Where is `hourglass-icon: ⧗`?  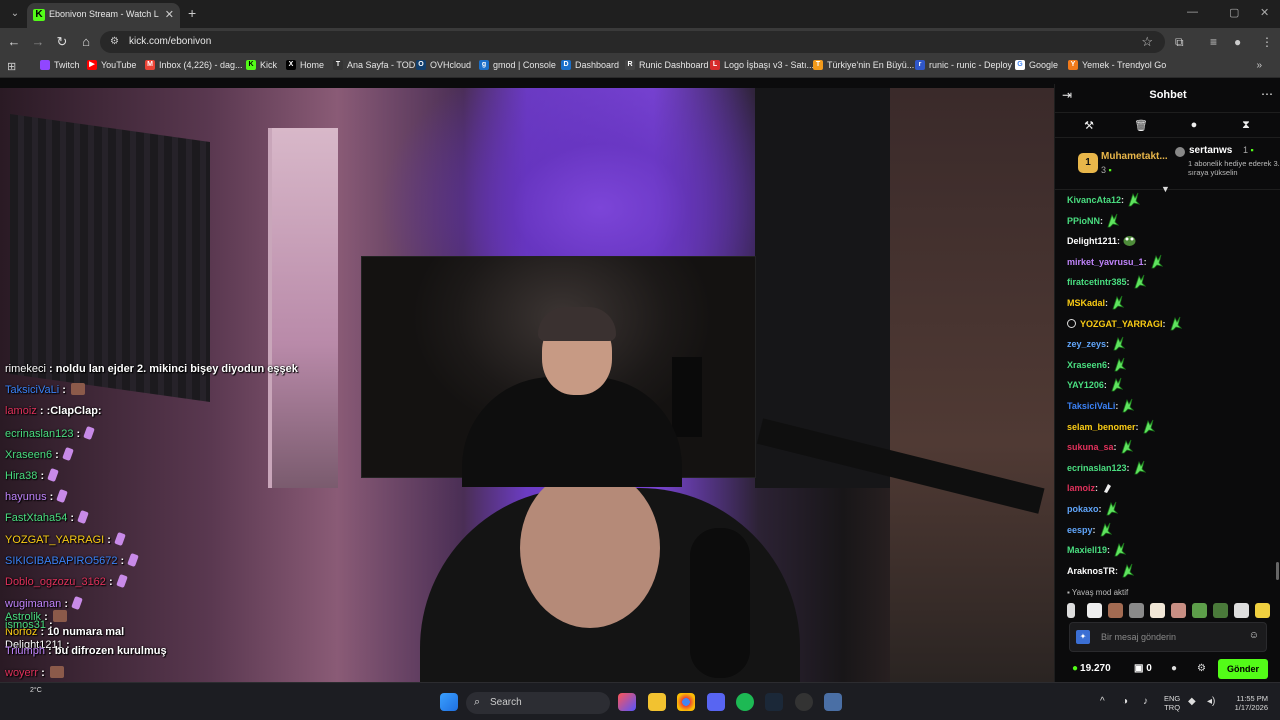
hourglass-icon: ⧗ is located at coordinates (1246, 125).